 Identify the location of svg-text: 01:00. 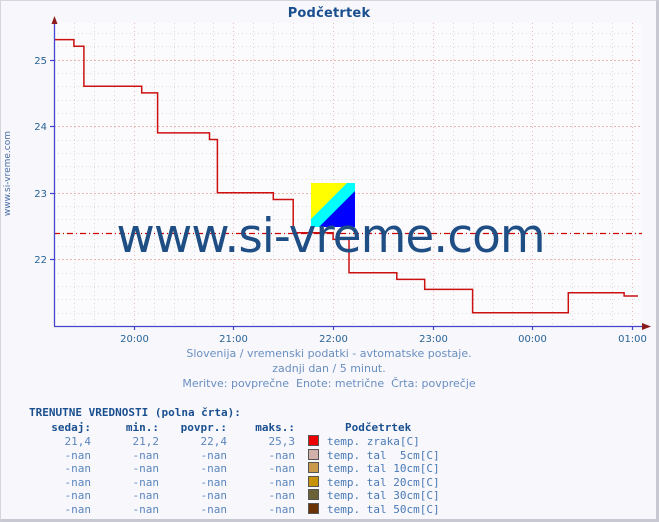
(632, 339).